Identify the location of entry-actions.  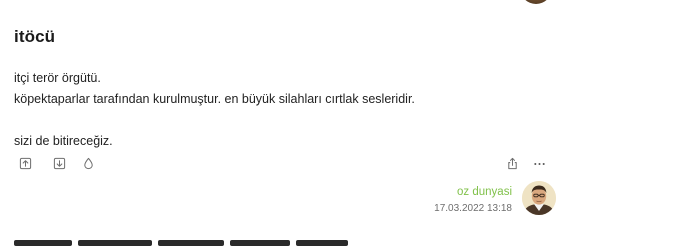
(281, 163).